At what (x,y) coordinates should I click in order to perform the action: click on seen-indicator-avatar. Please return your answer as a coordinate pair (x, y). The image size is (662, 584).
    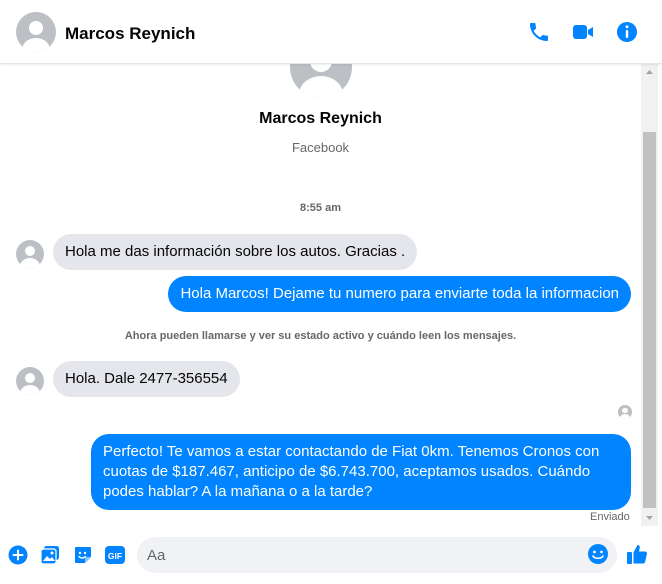
    Looking at the image, I should click on (625, 412).